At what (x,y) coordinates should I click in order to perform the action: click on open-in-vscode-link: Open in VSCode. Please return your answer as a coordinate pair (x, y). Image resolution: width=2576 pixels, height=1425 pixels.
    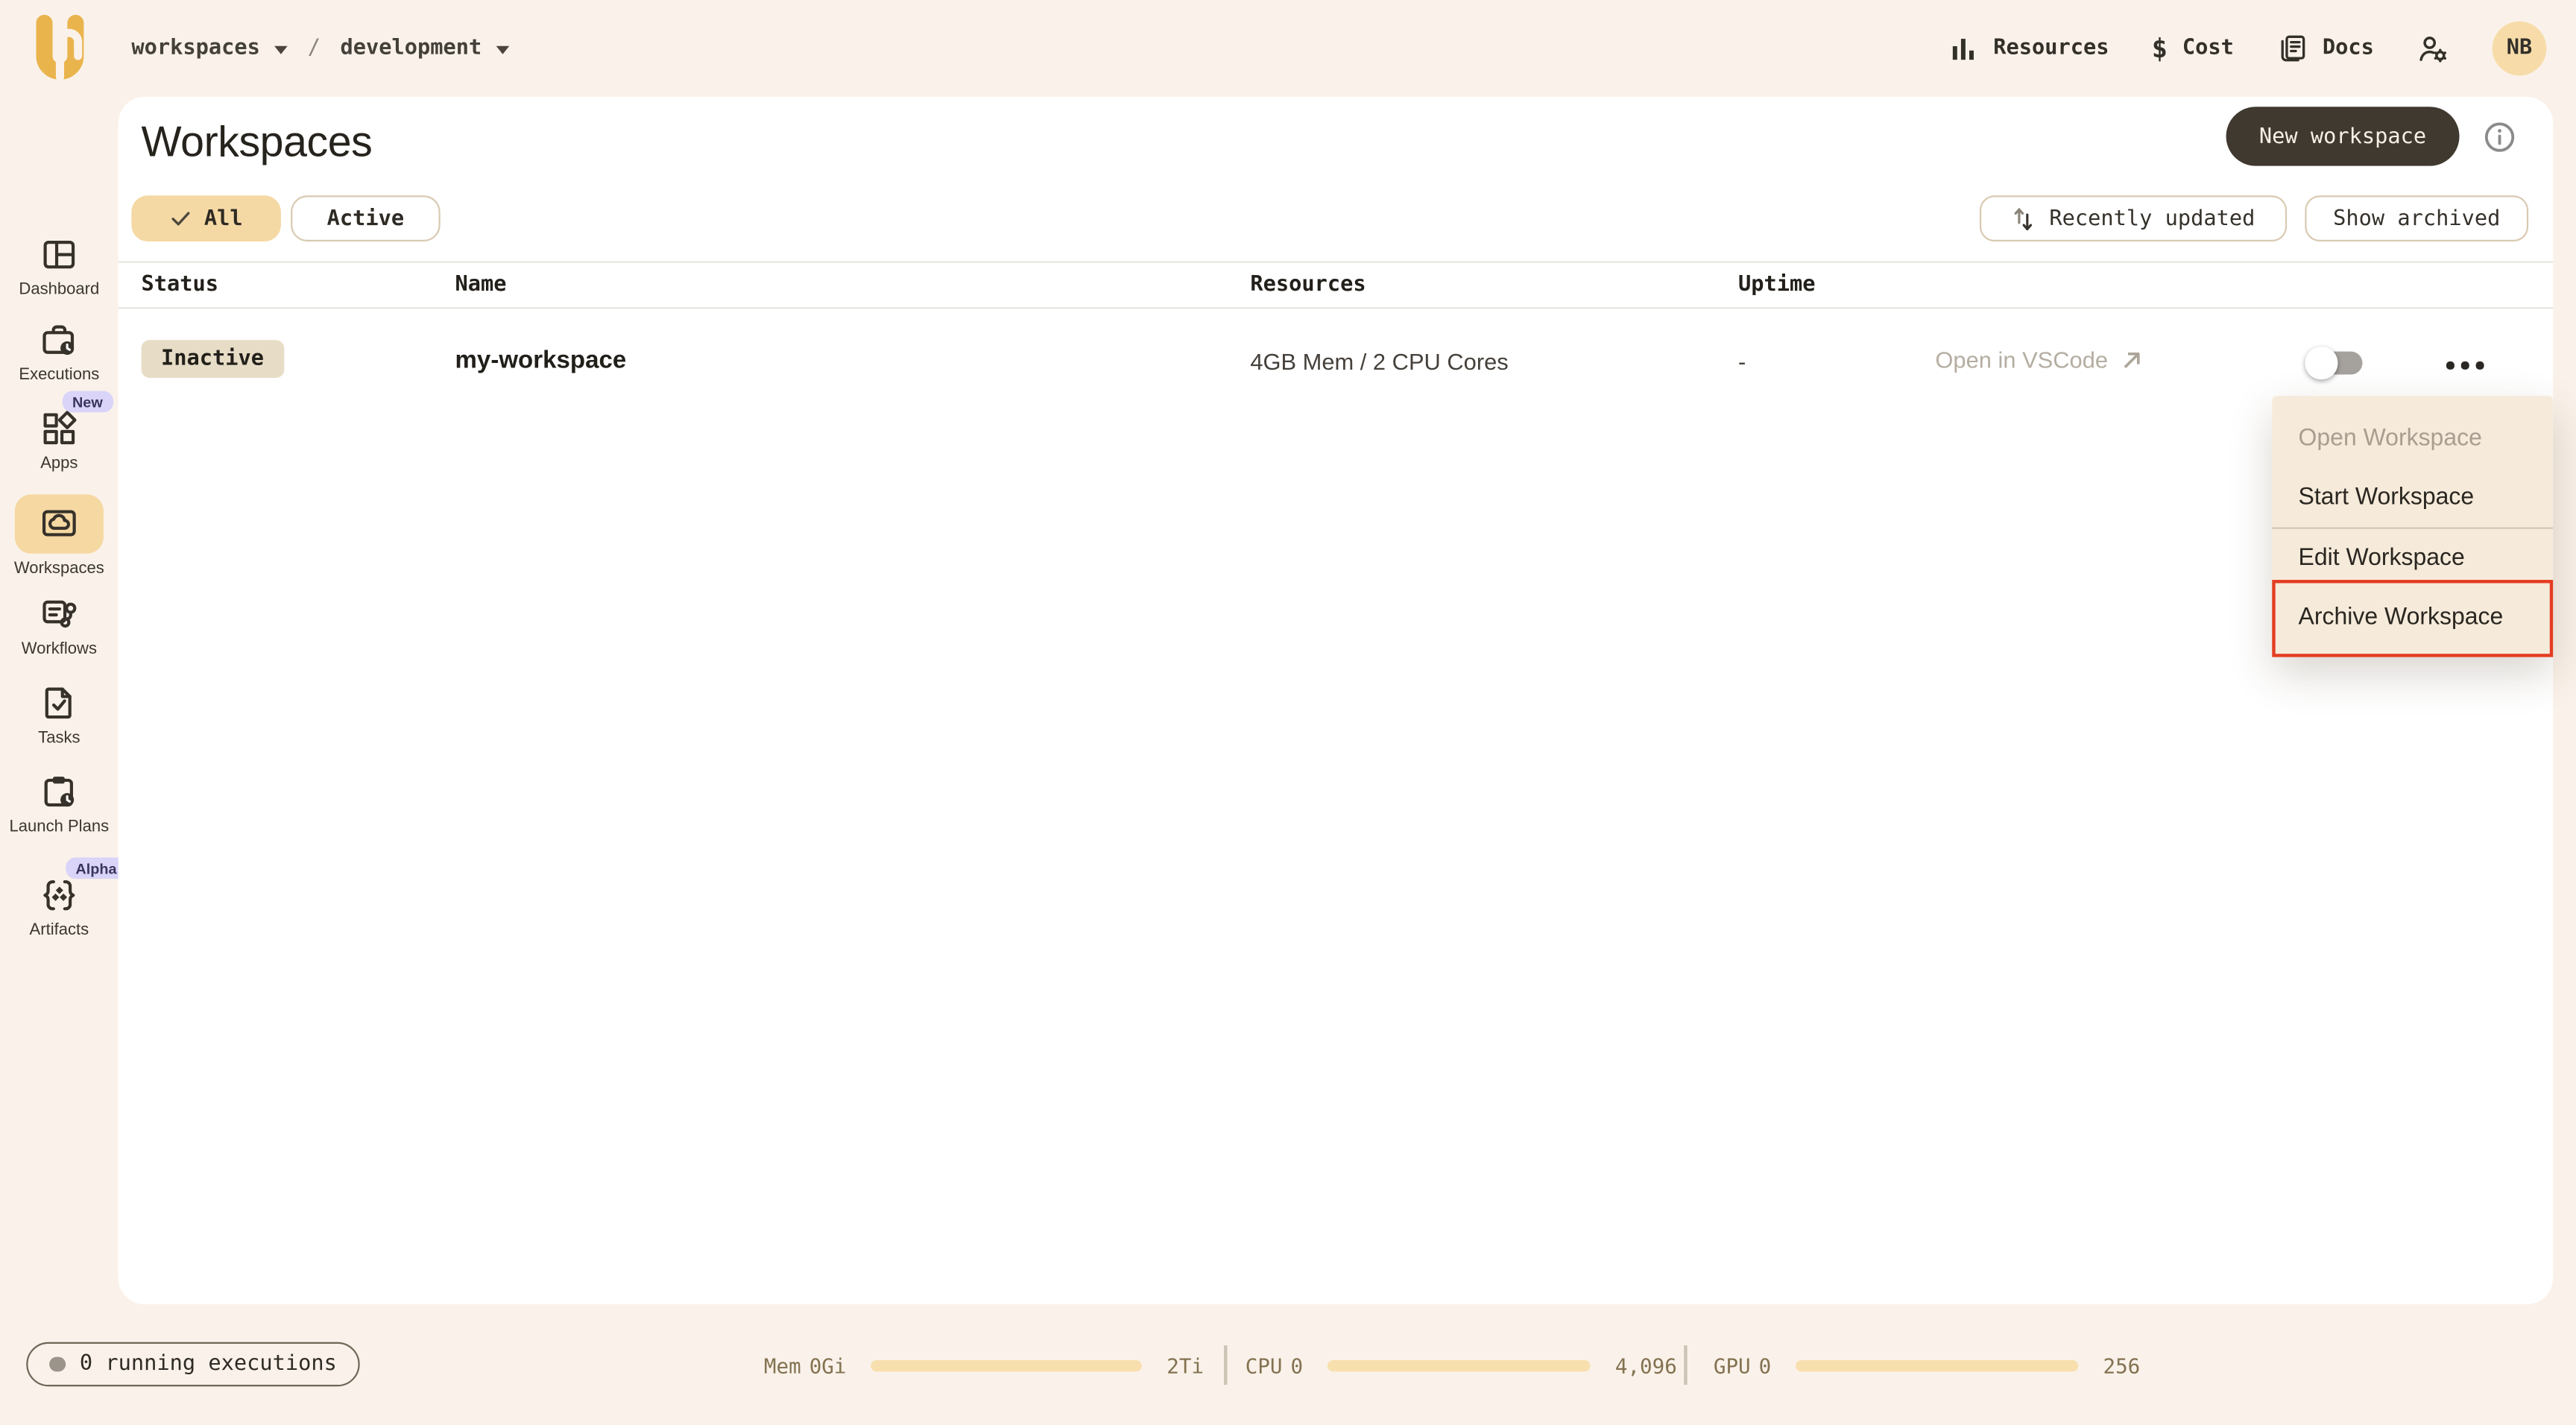
    Looking at the image, I should click on (2040, 360).